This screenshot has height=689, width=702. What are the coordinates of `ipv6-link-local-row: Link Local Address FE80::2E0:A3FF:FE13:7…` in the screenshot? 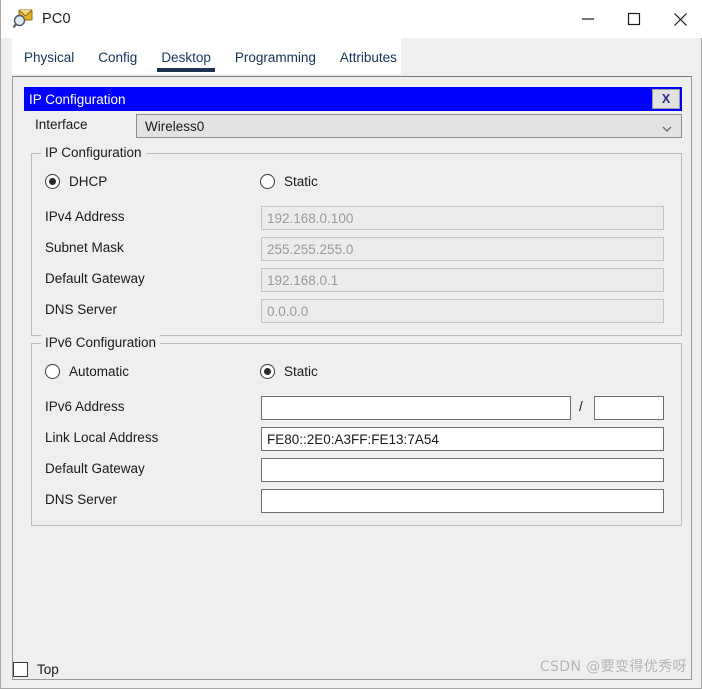 It's located at (356, 439).